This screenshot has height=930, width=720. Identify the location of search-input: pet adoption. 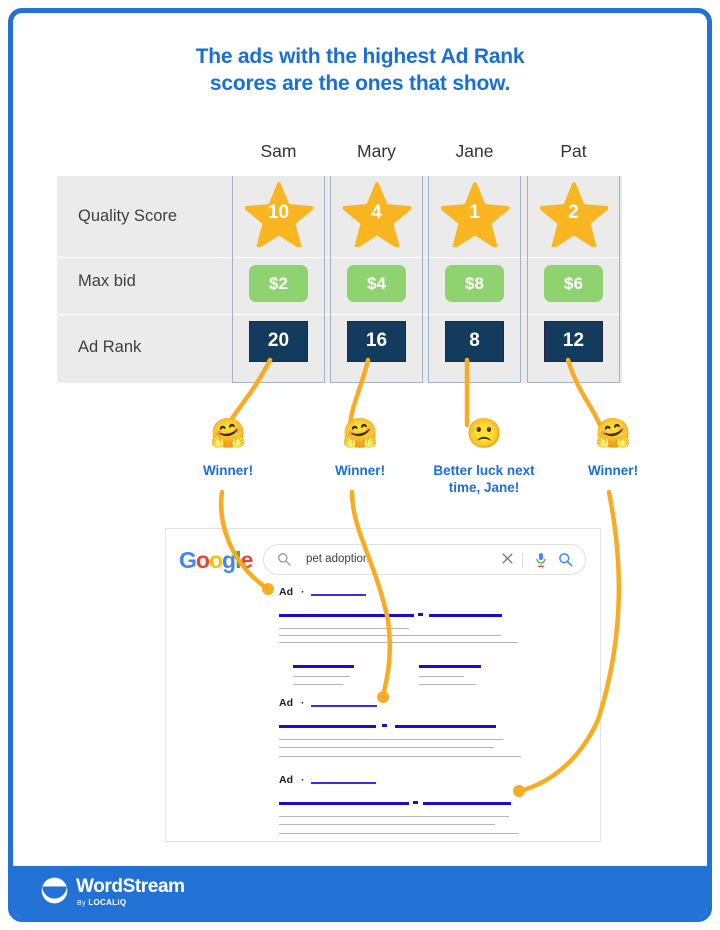
(337, 559).